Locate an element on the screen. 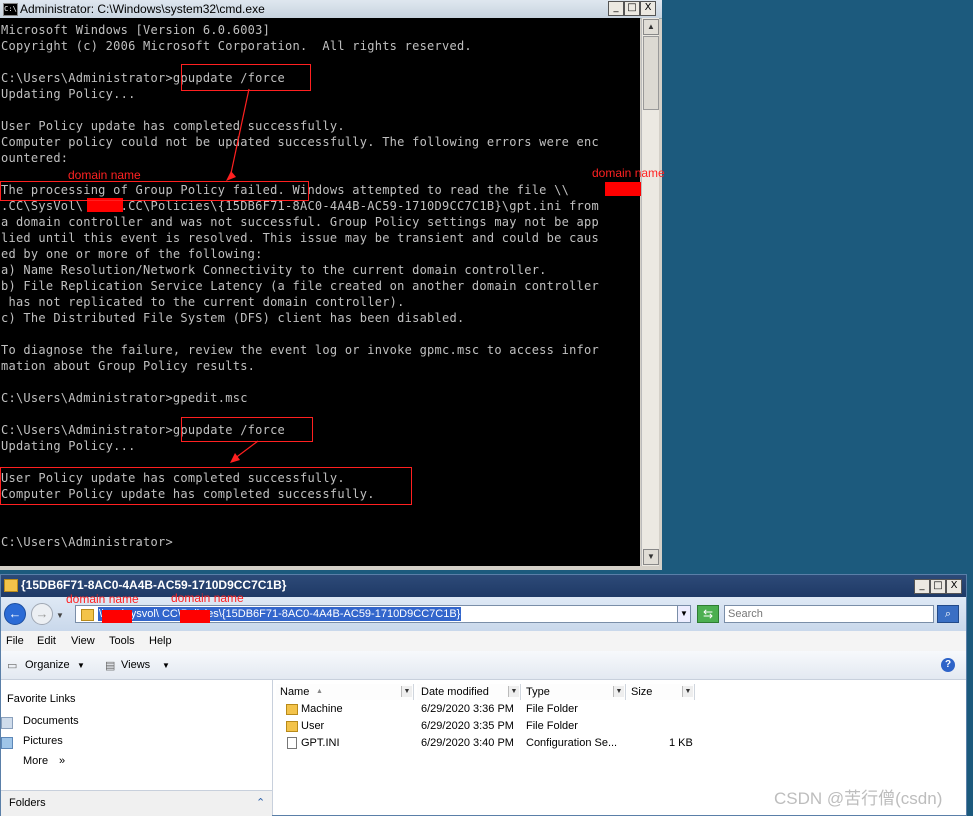  minimize-button: _ is located at coordinates (922, 586).